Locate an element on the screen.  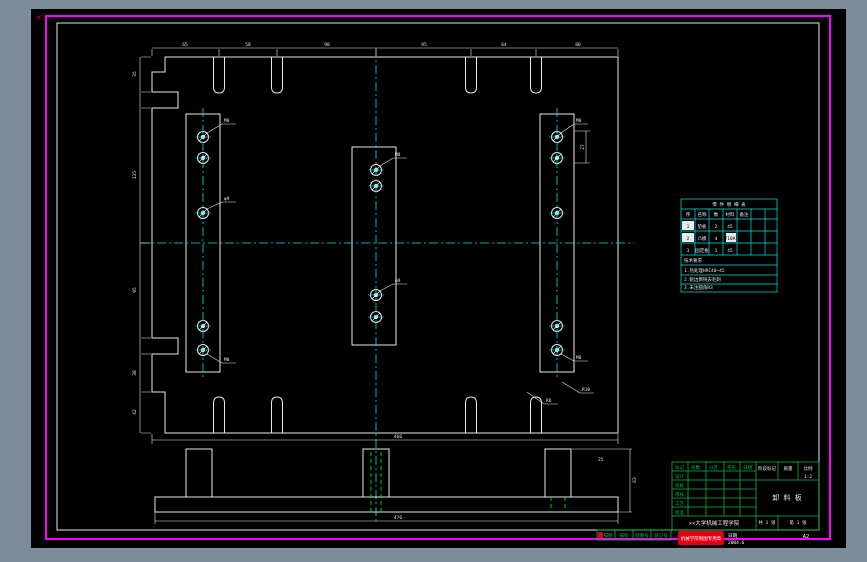
tb-cell: 审核 is located at coordinates (679, 494).